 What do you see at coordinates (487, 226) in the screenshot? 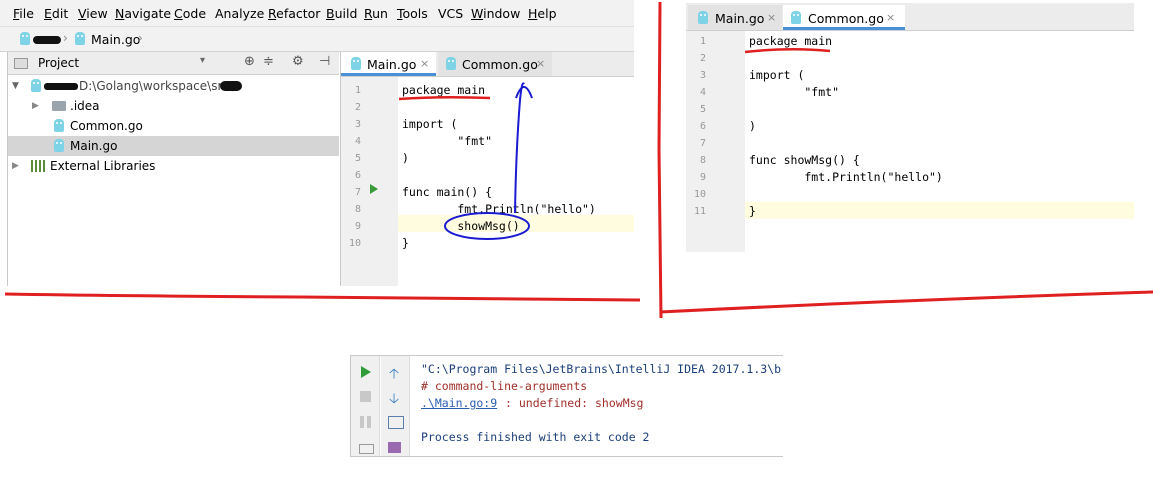
I see `blue-circle` at bounding box center [487, 226].